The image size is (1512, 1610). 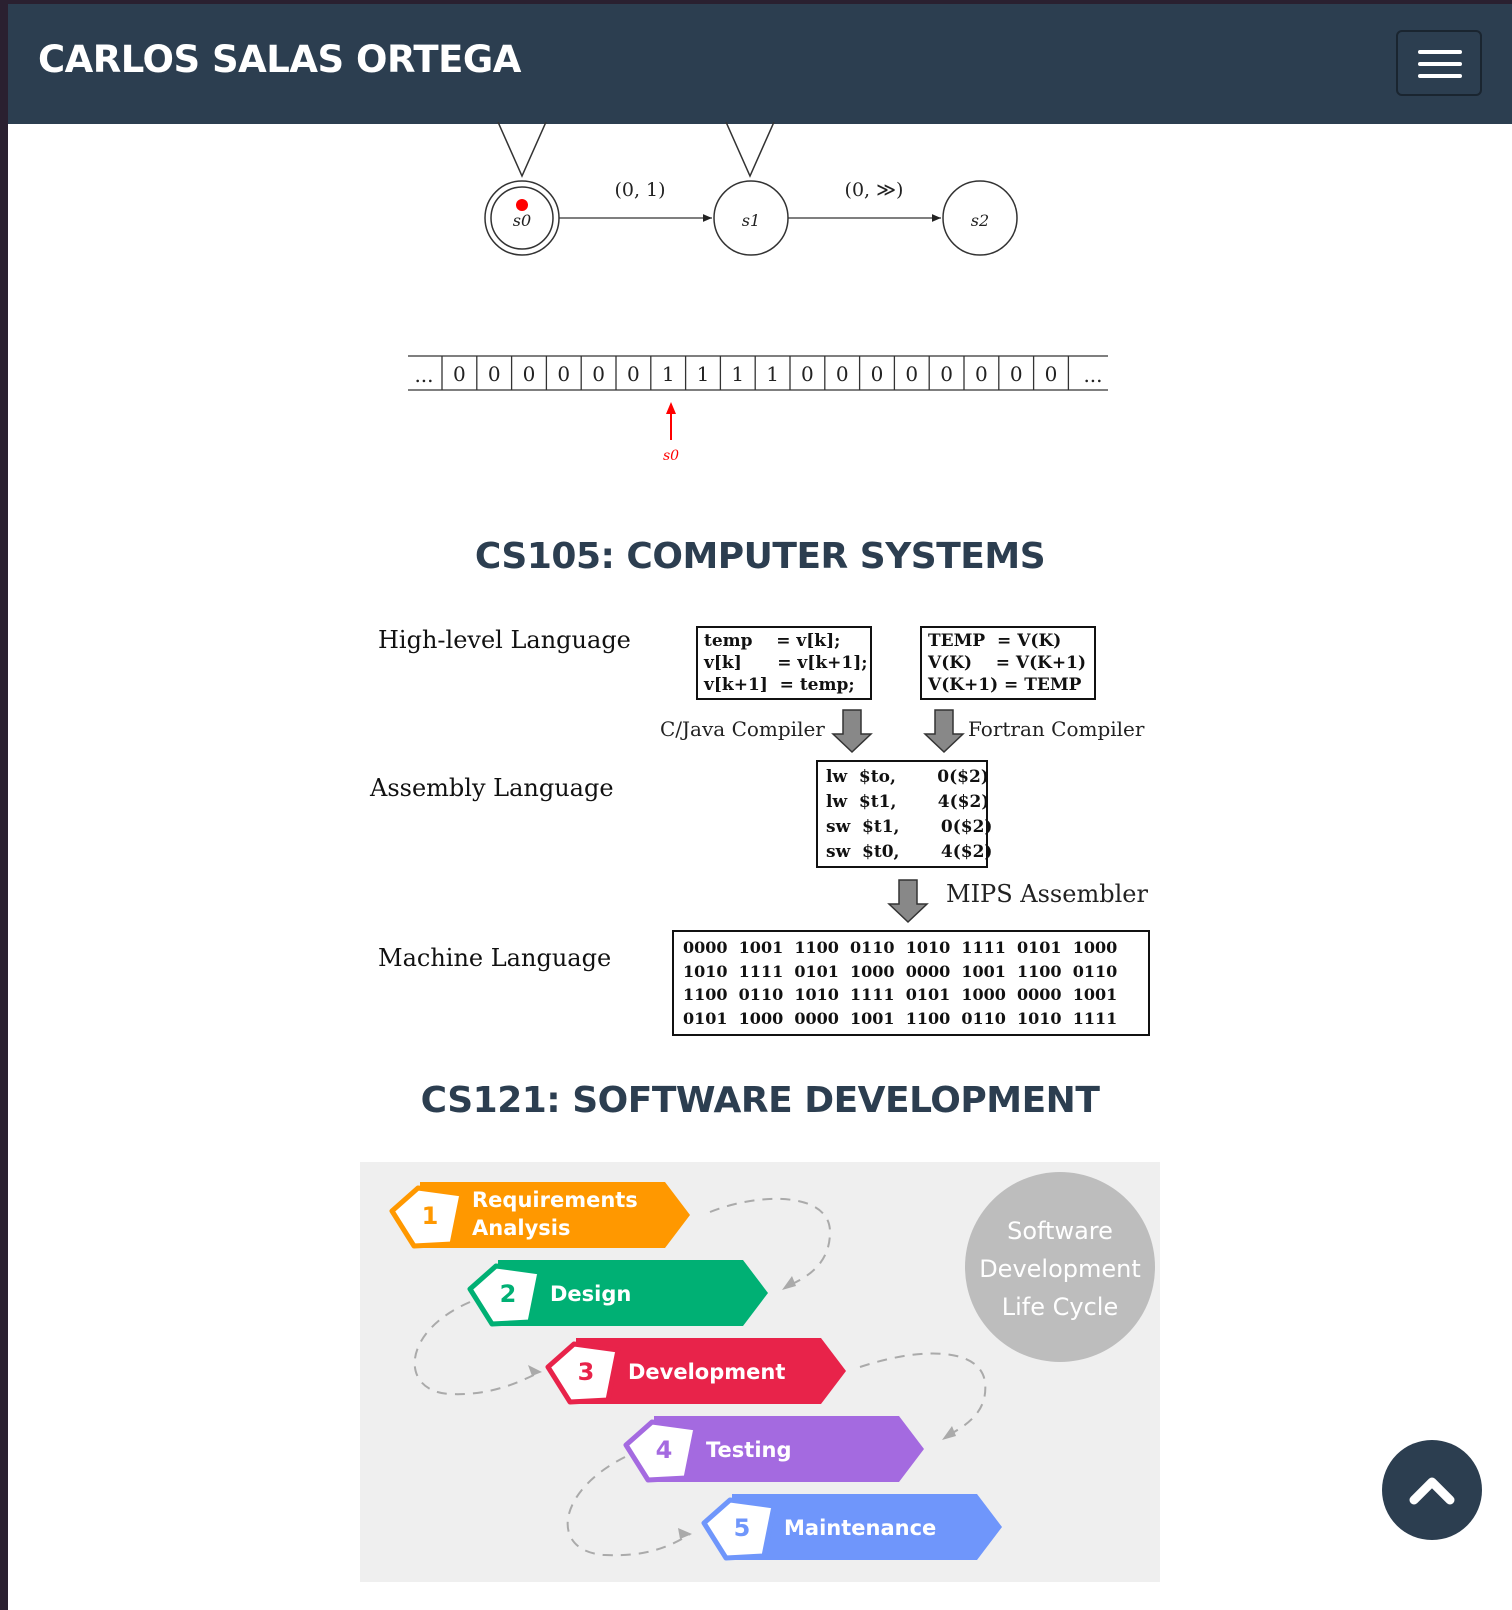 I want to click on sdlc-step-number: 3, so click(x=586, y=1372).